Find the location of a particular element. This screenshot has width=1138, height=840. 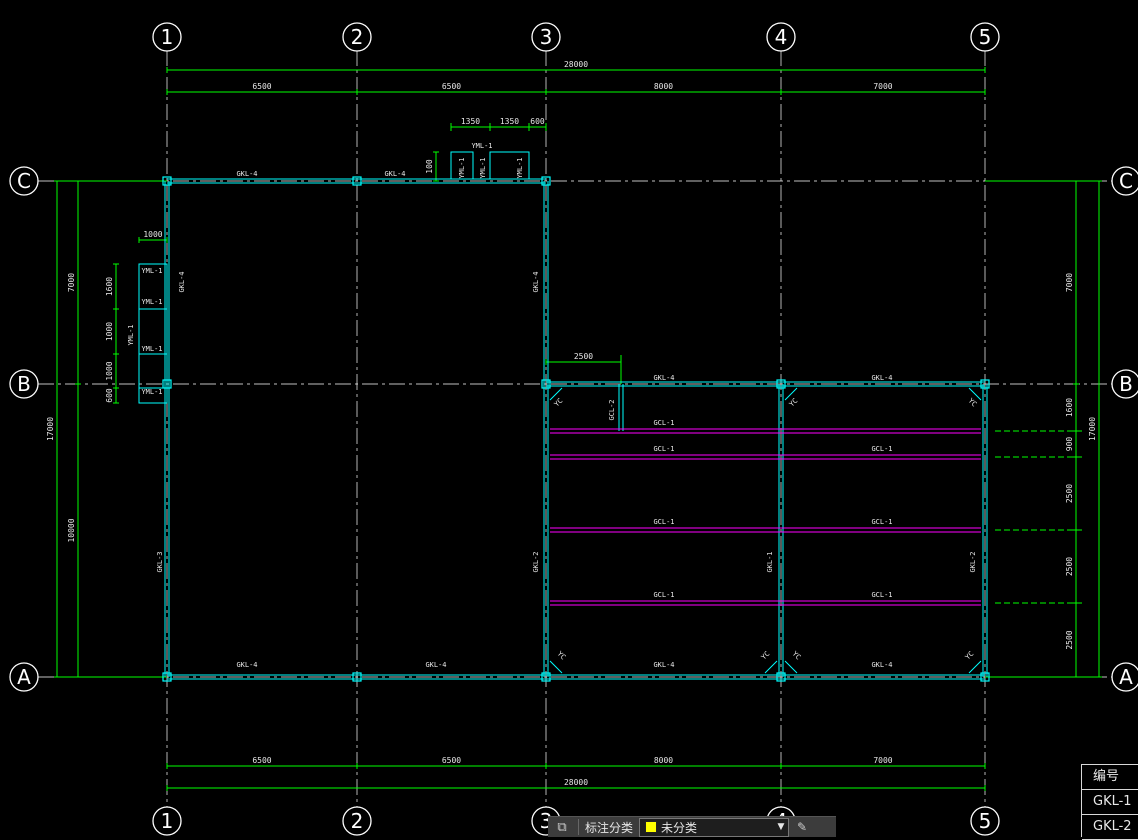

dimension-value: 10000 is located at coordinates (71, 530).